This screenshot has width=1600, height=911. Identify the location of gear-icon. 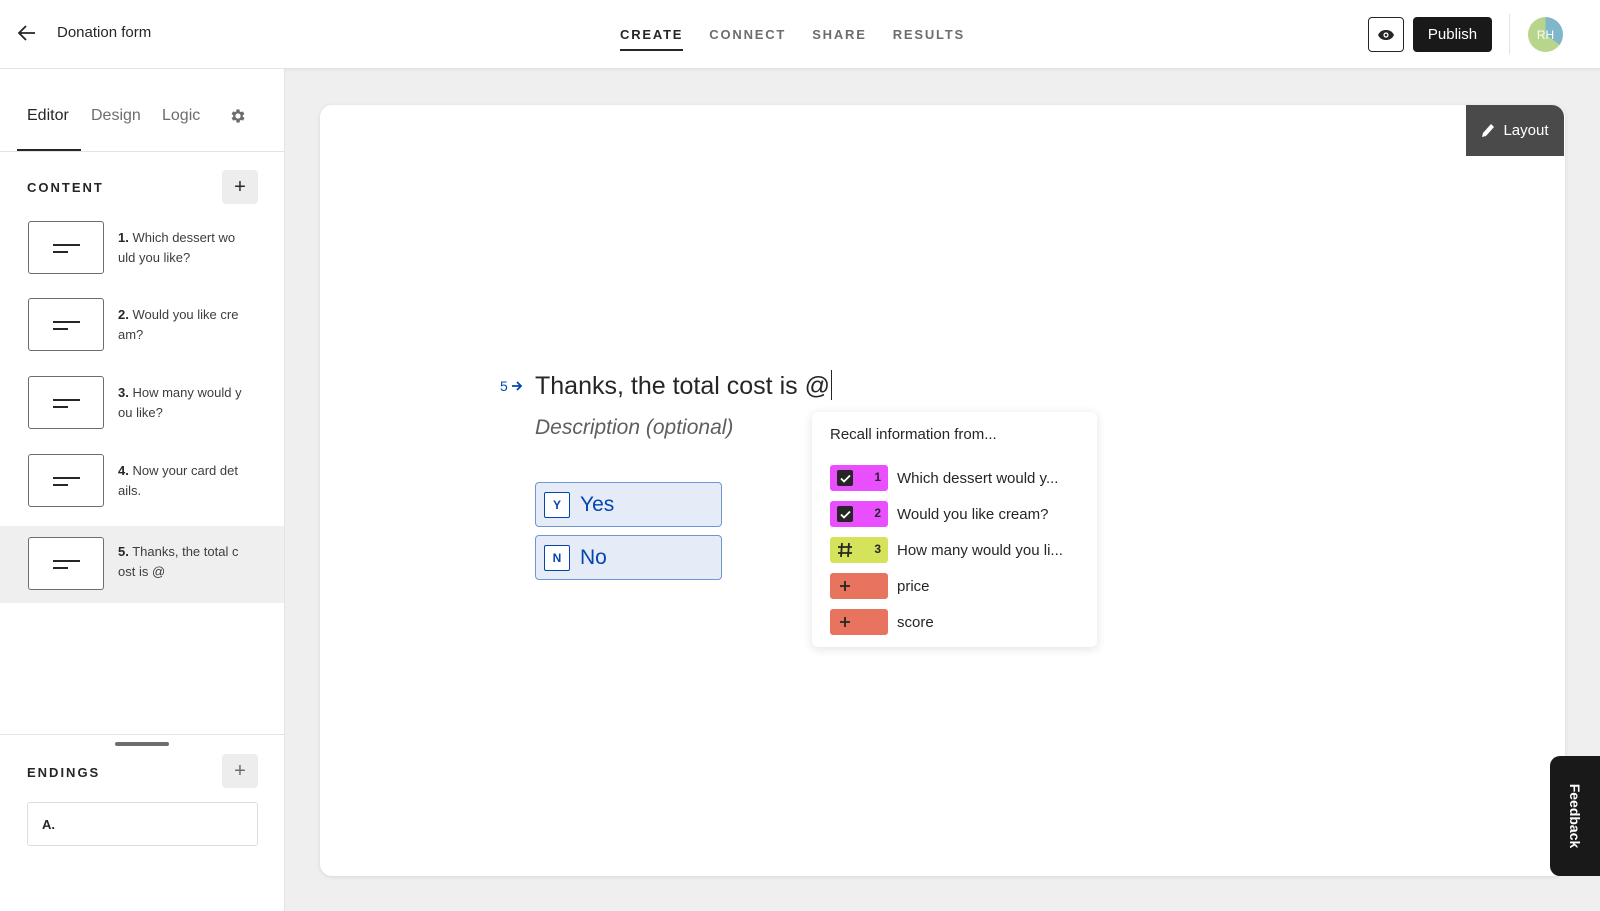
(238, 116).